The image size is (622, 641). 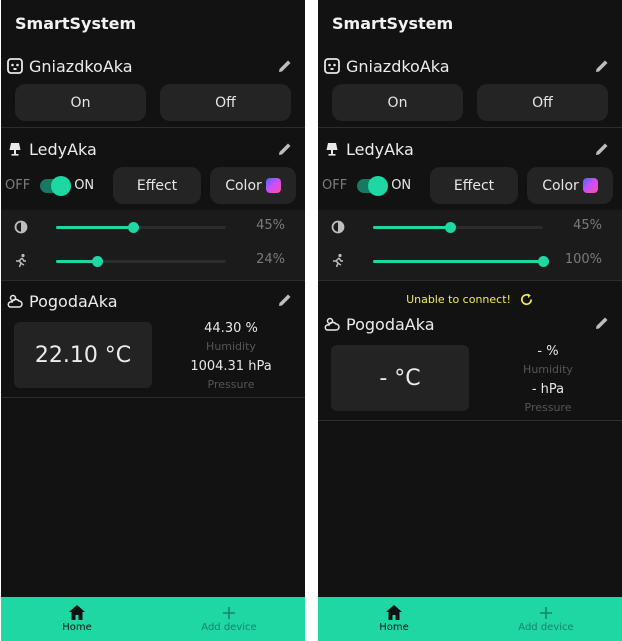 I want to click on leds-slider-panel: 45% 24%, so click(x=153, y=245).